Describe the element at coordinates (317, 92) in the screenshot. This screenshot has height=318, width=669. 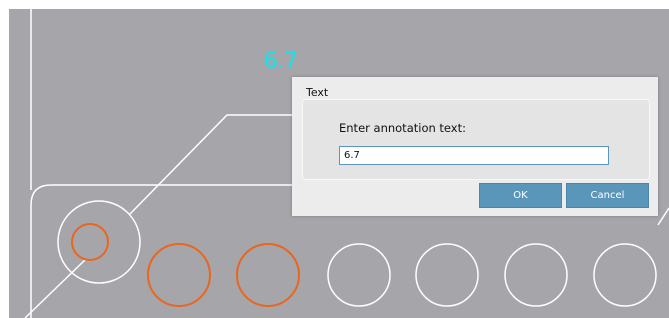
I see `dialog-title: Text` at that location.